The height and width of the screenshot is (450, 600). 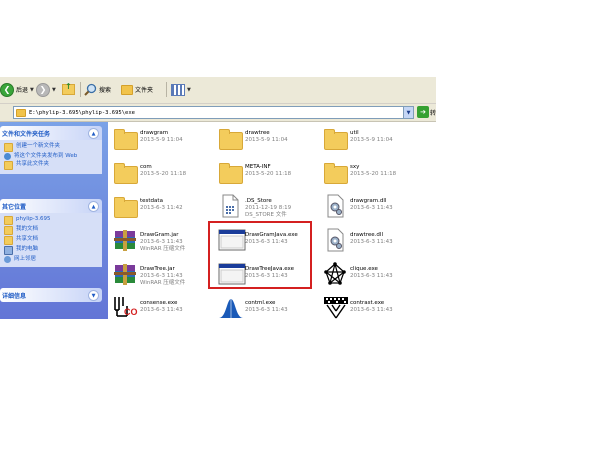 I want to click on folder-item: util 2013-5-9 11:04, so click(x=371, y=140).